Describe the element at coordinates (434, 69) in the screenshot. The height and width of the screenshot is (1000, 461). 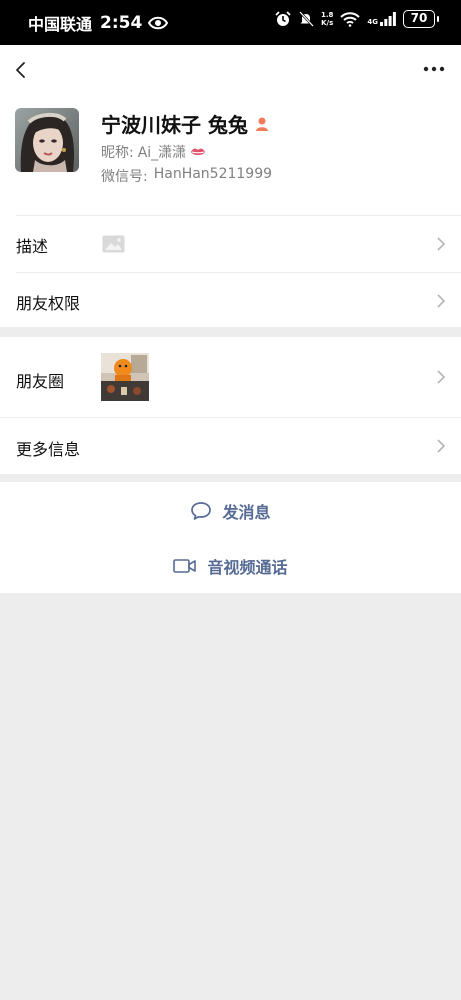
I see `more-dots-icon` at that location.